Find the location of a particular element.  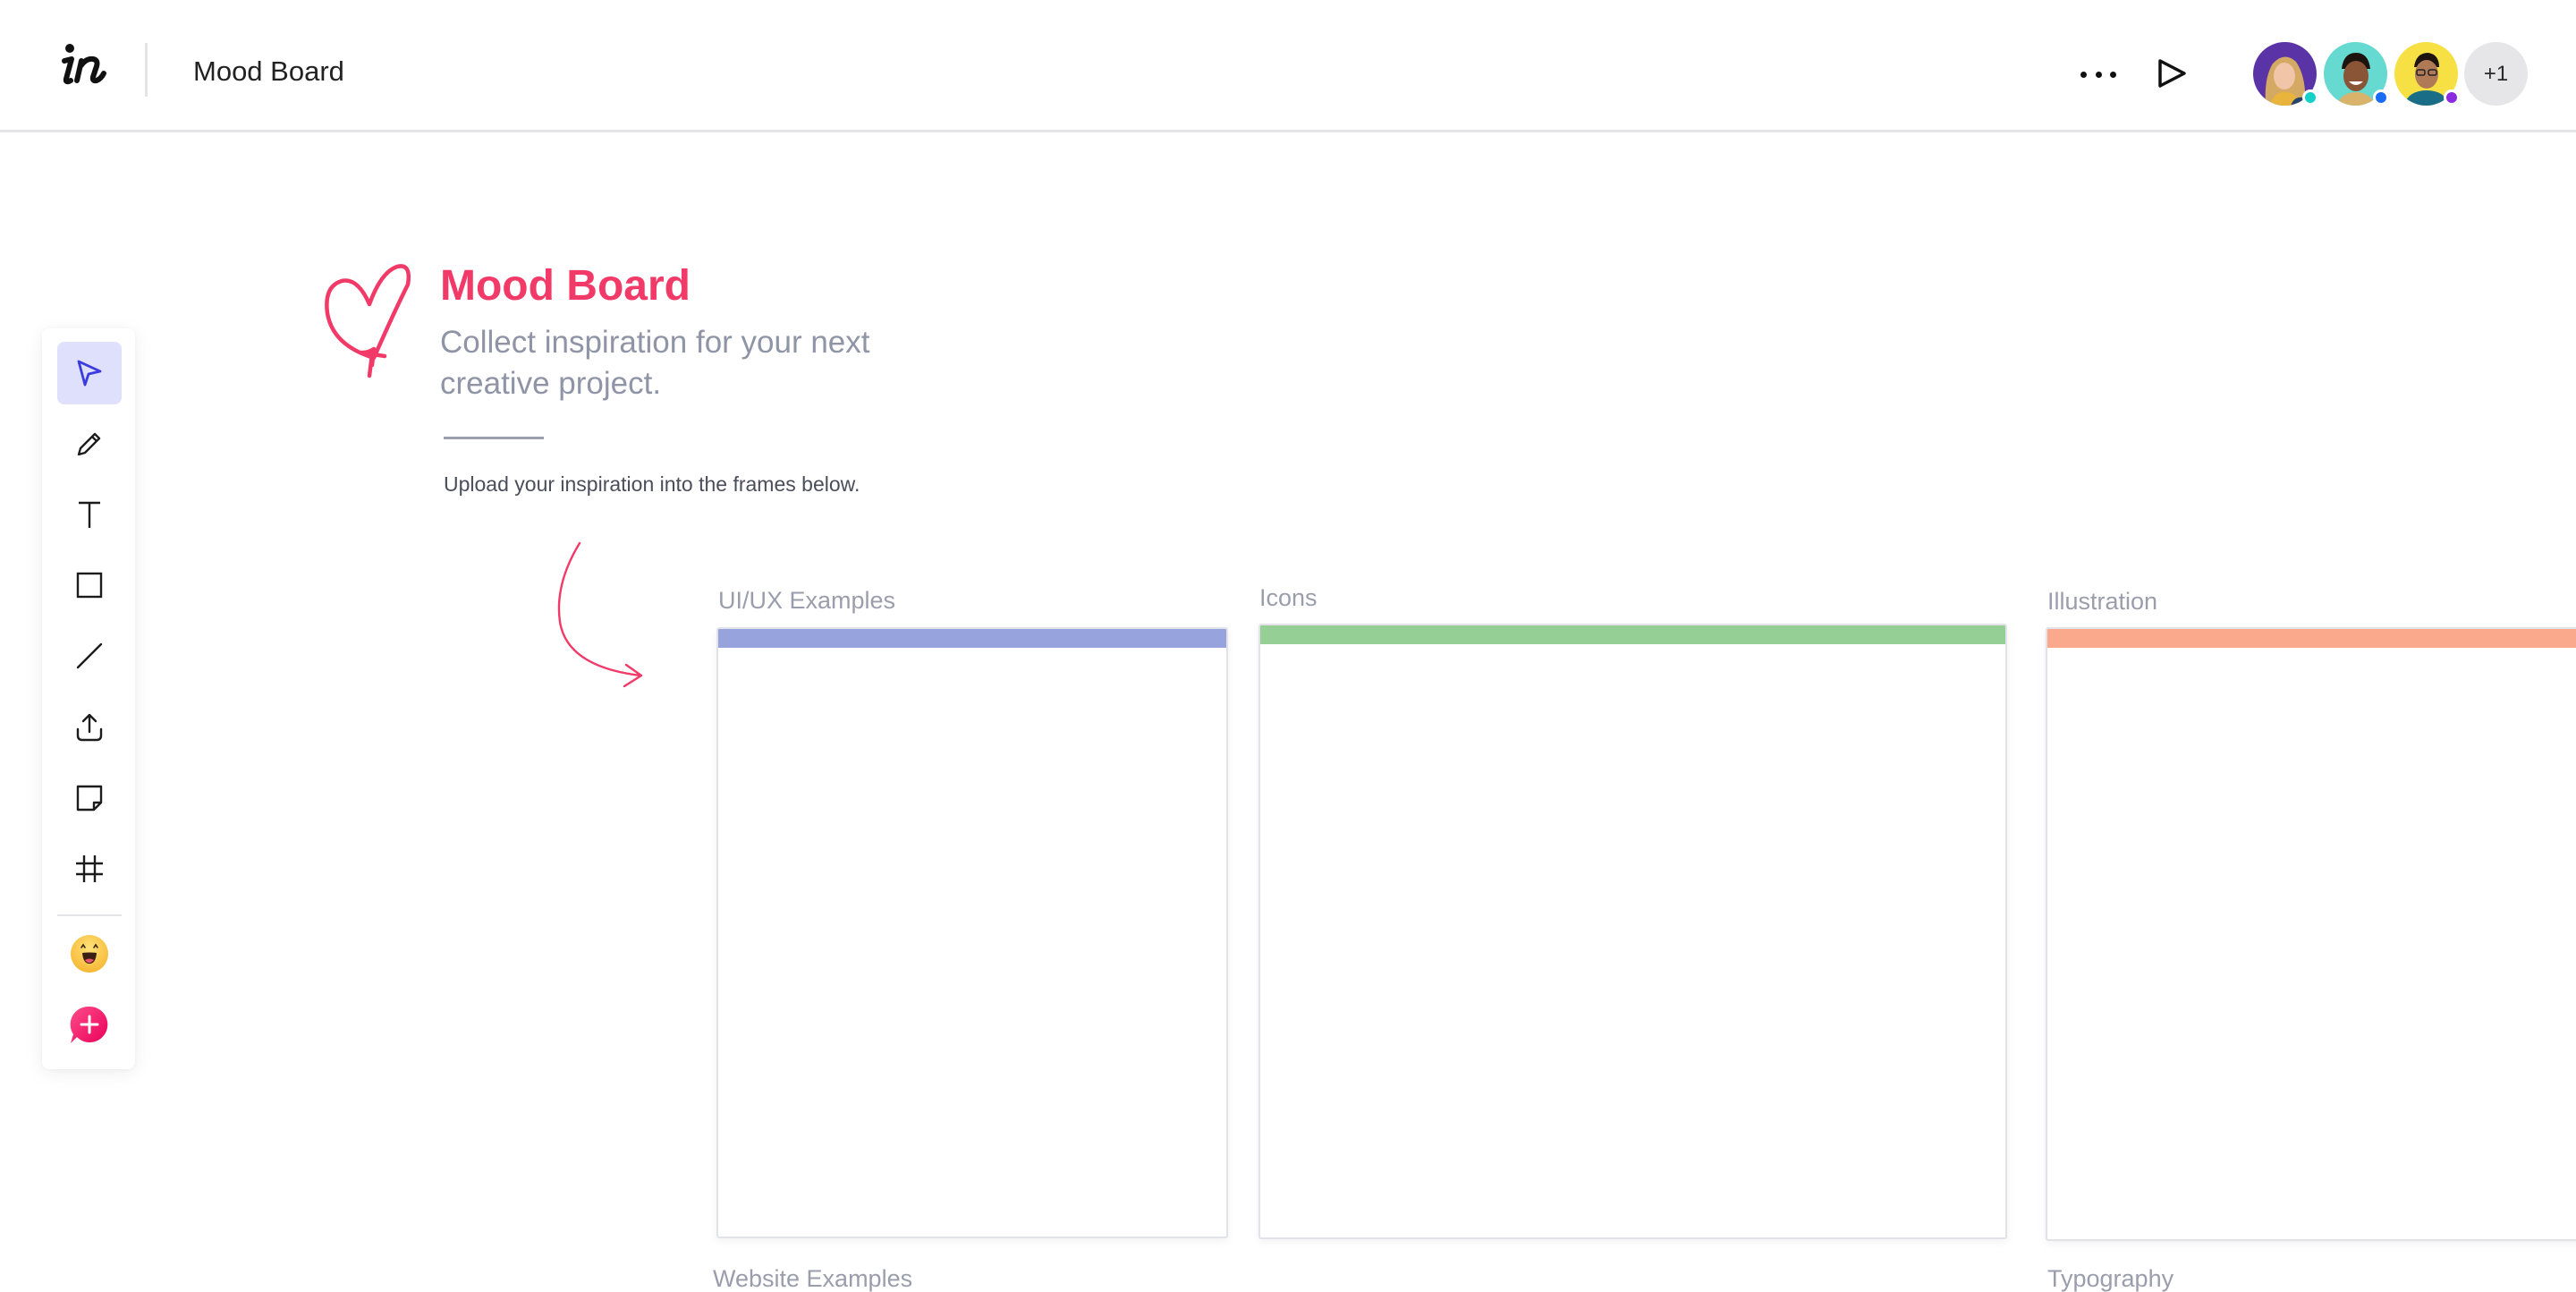

upload-tool-button is located at coordinates (89, 727).